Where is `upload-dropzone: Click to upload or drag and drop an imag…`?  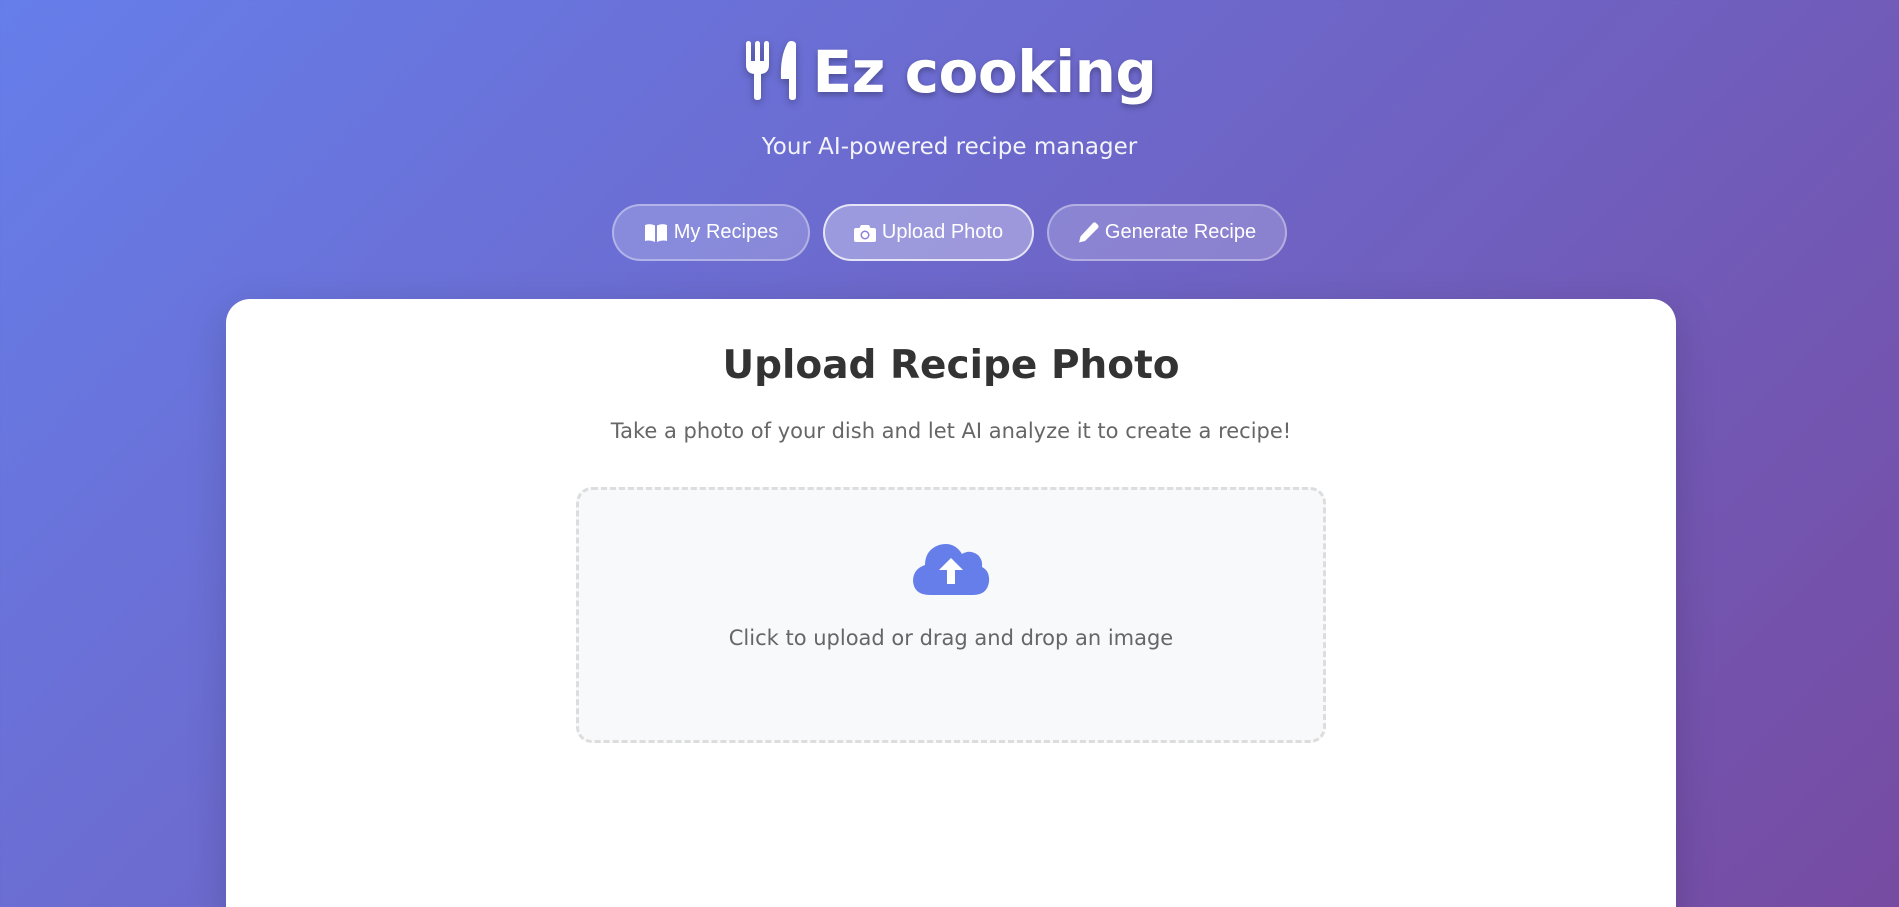 upload-dropzone: Click to upload or drag and drop an imag… is located at coordinates (951, 615).